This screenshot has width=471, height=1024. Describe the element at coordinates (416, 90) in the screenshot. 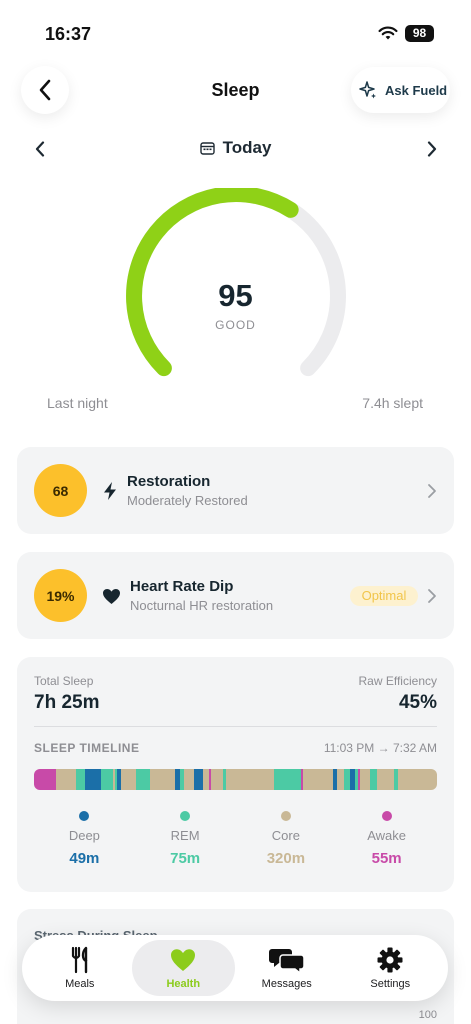

I see `ask-fueld-label: Ask Fueld` at that location.